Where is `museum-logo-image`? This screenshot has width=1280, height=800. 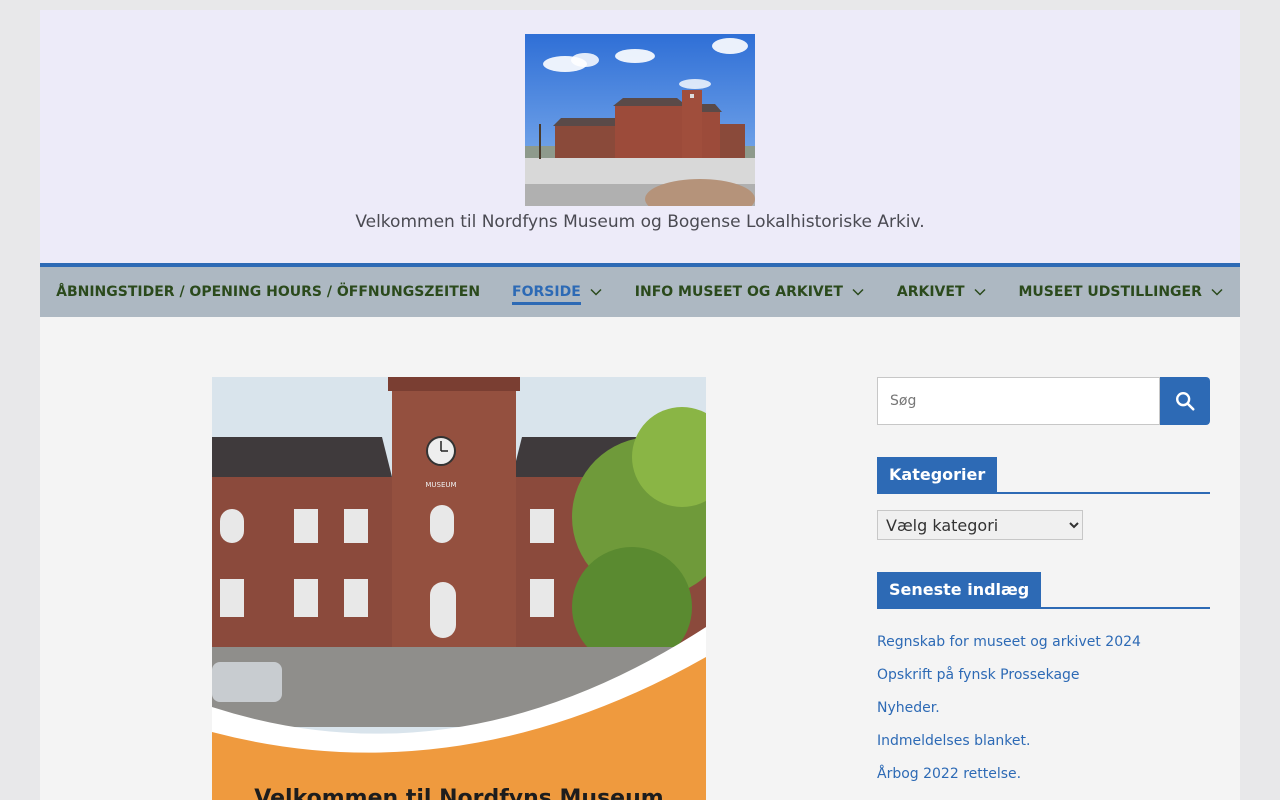 museum-logo-image is located at coordinates (640, 120).